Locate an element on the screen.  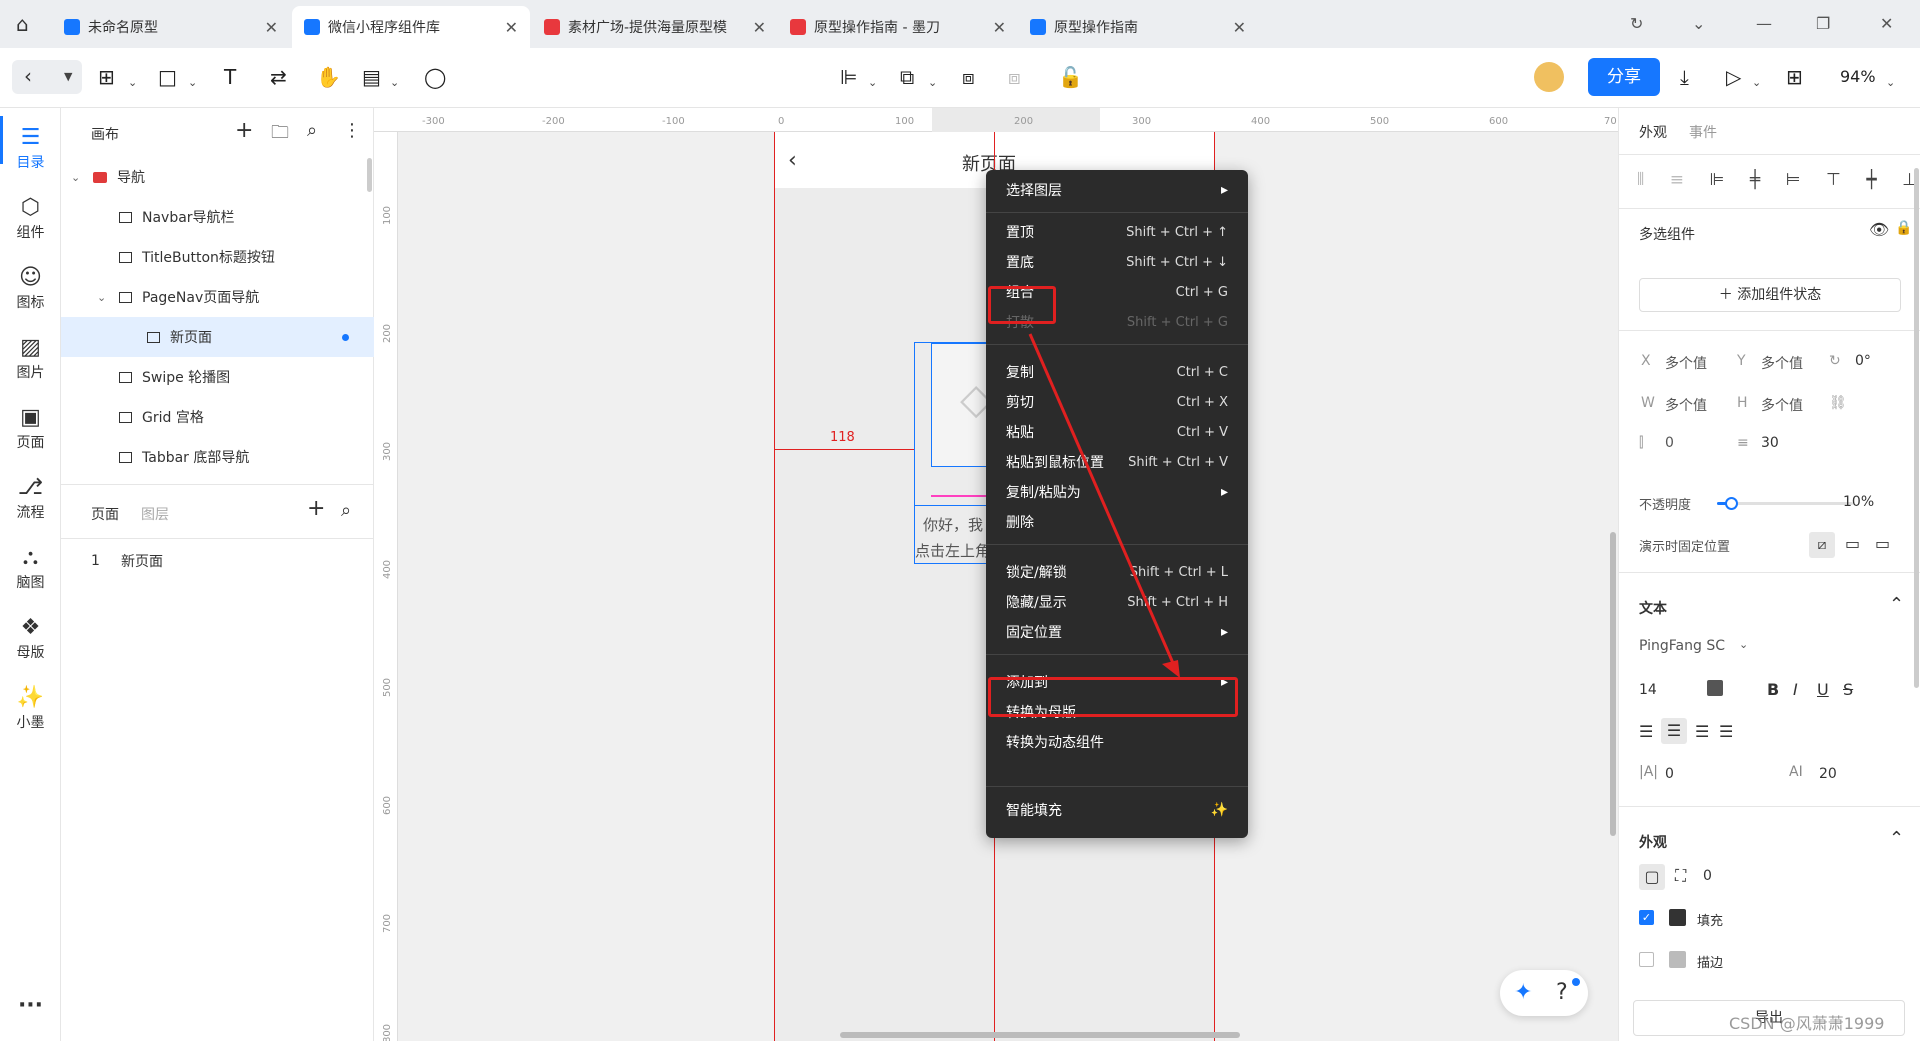
opacity-label: 不透明度 is located at coordinates (1665, 505).